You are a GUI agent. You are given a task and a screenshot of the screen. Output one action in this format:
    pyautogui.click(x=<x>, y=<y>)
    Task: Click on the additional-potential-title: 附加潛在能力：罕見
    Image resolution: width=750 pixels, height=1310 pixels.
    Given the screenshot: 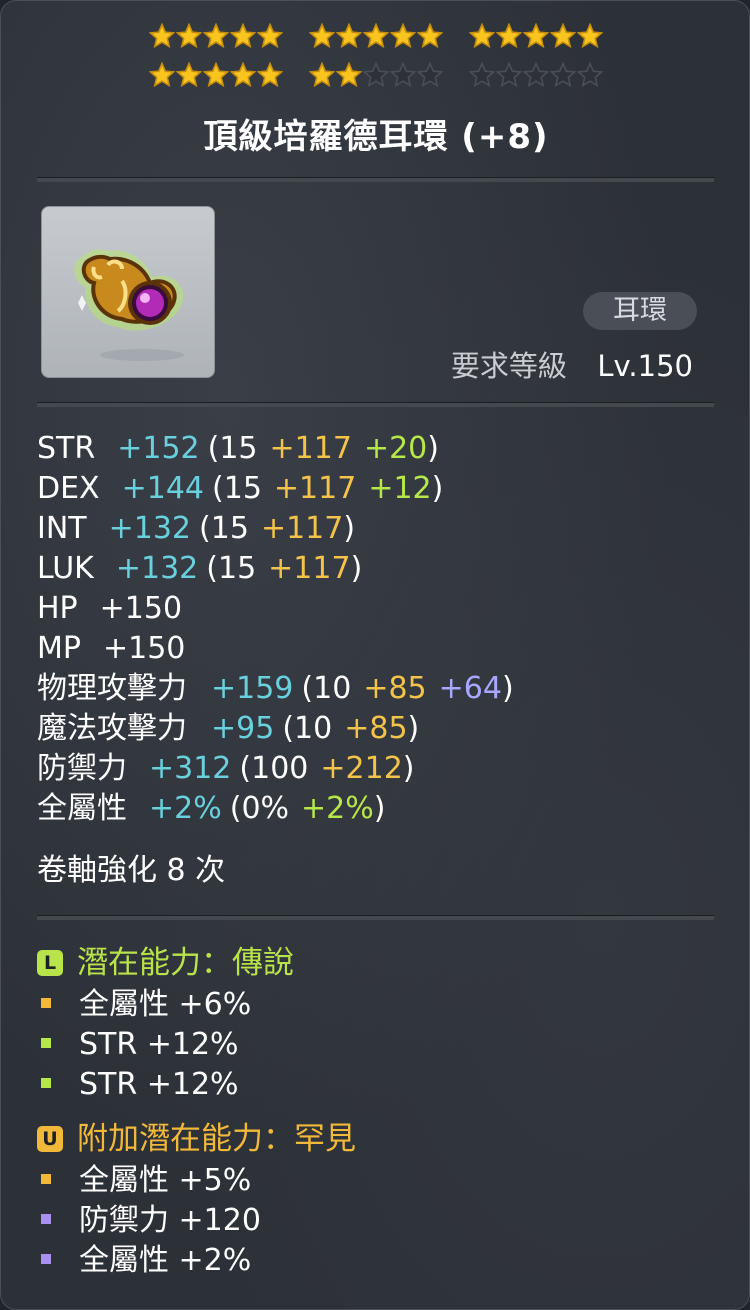 What is the action you would take?
    pyautogui.click(x=216, y=1139)
    